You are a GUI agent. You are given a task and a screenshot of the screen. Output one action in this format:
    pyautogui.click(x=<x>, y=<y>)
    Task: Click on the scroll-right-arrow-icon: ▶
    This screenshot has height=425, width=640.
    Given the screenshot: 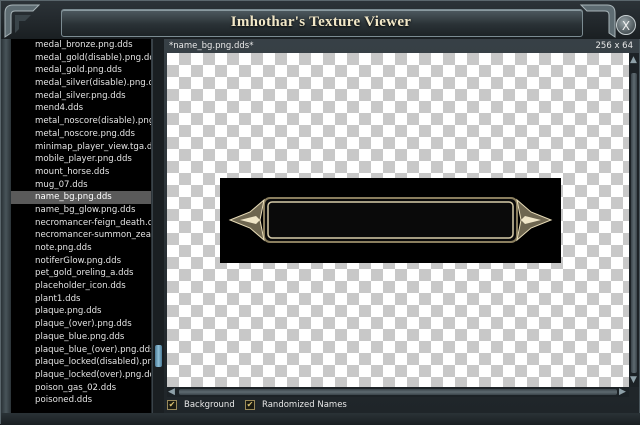 What is the action you would take?
    pyautogui.click(x=622, y=392)
    